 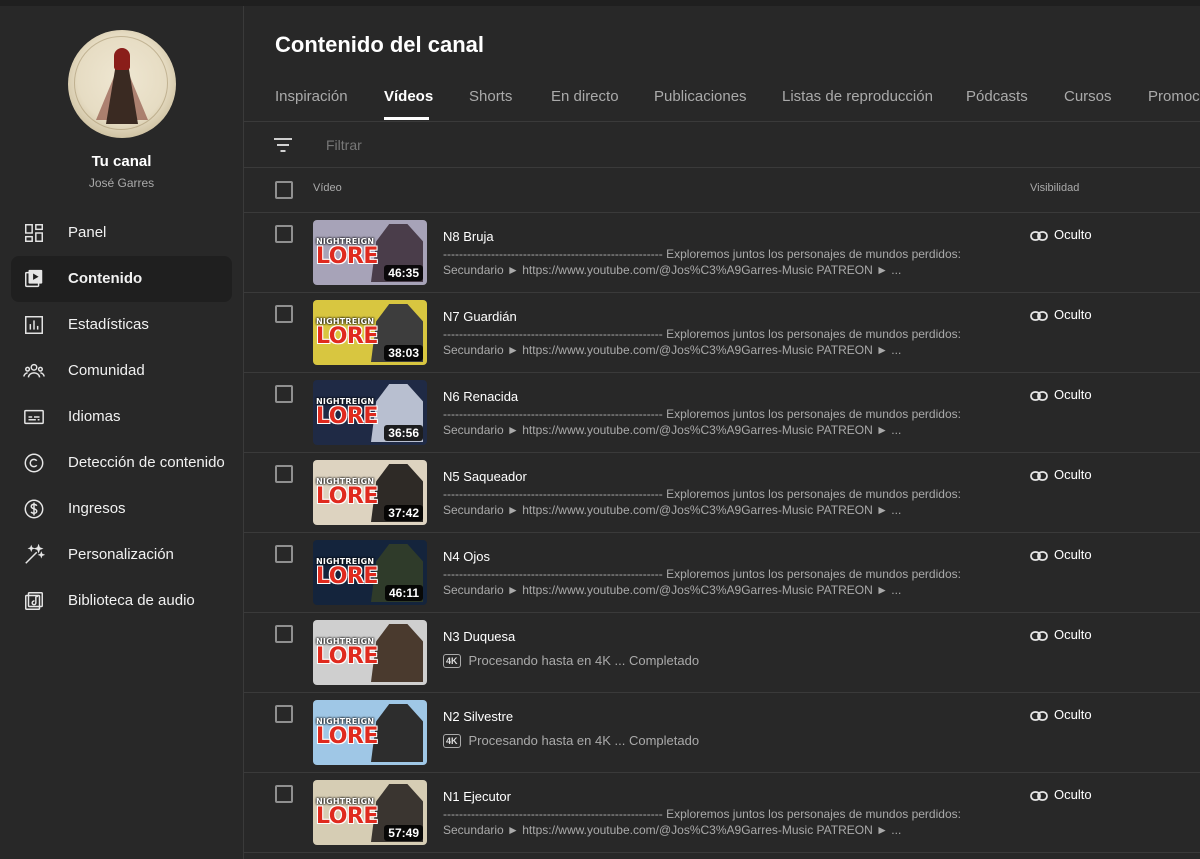 I want to click on tab-podcasts: Pódcasts, so click(x=997, y=96).